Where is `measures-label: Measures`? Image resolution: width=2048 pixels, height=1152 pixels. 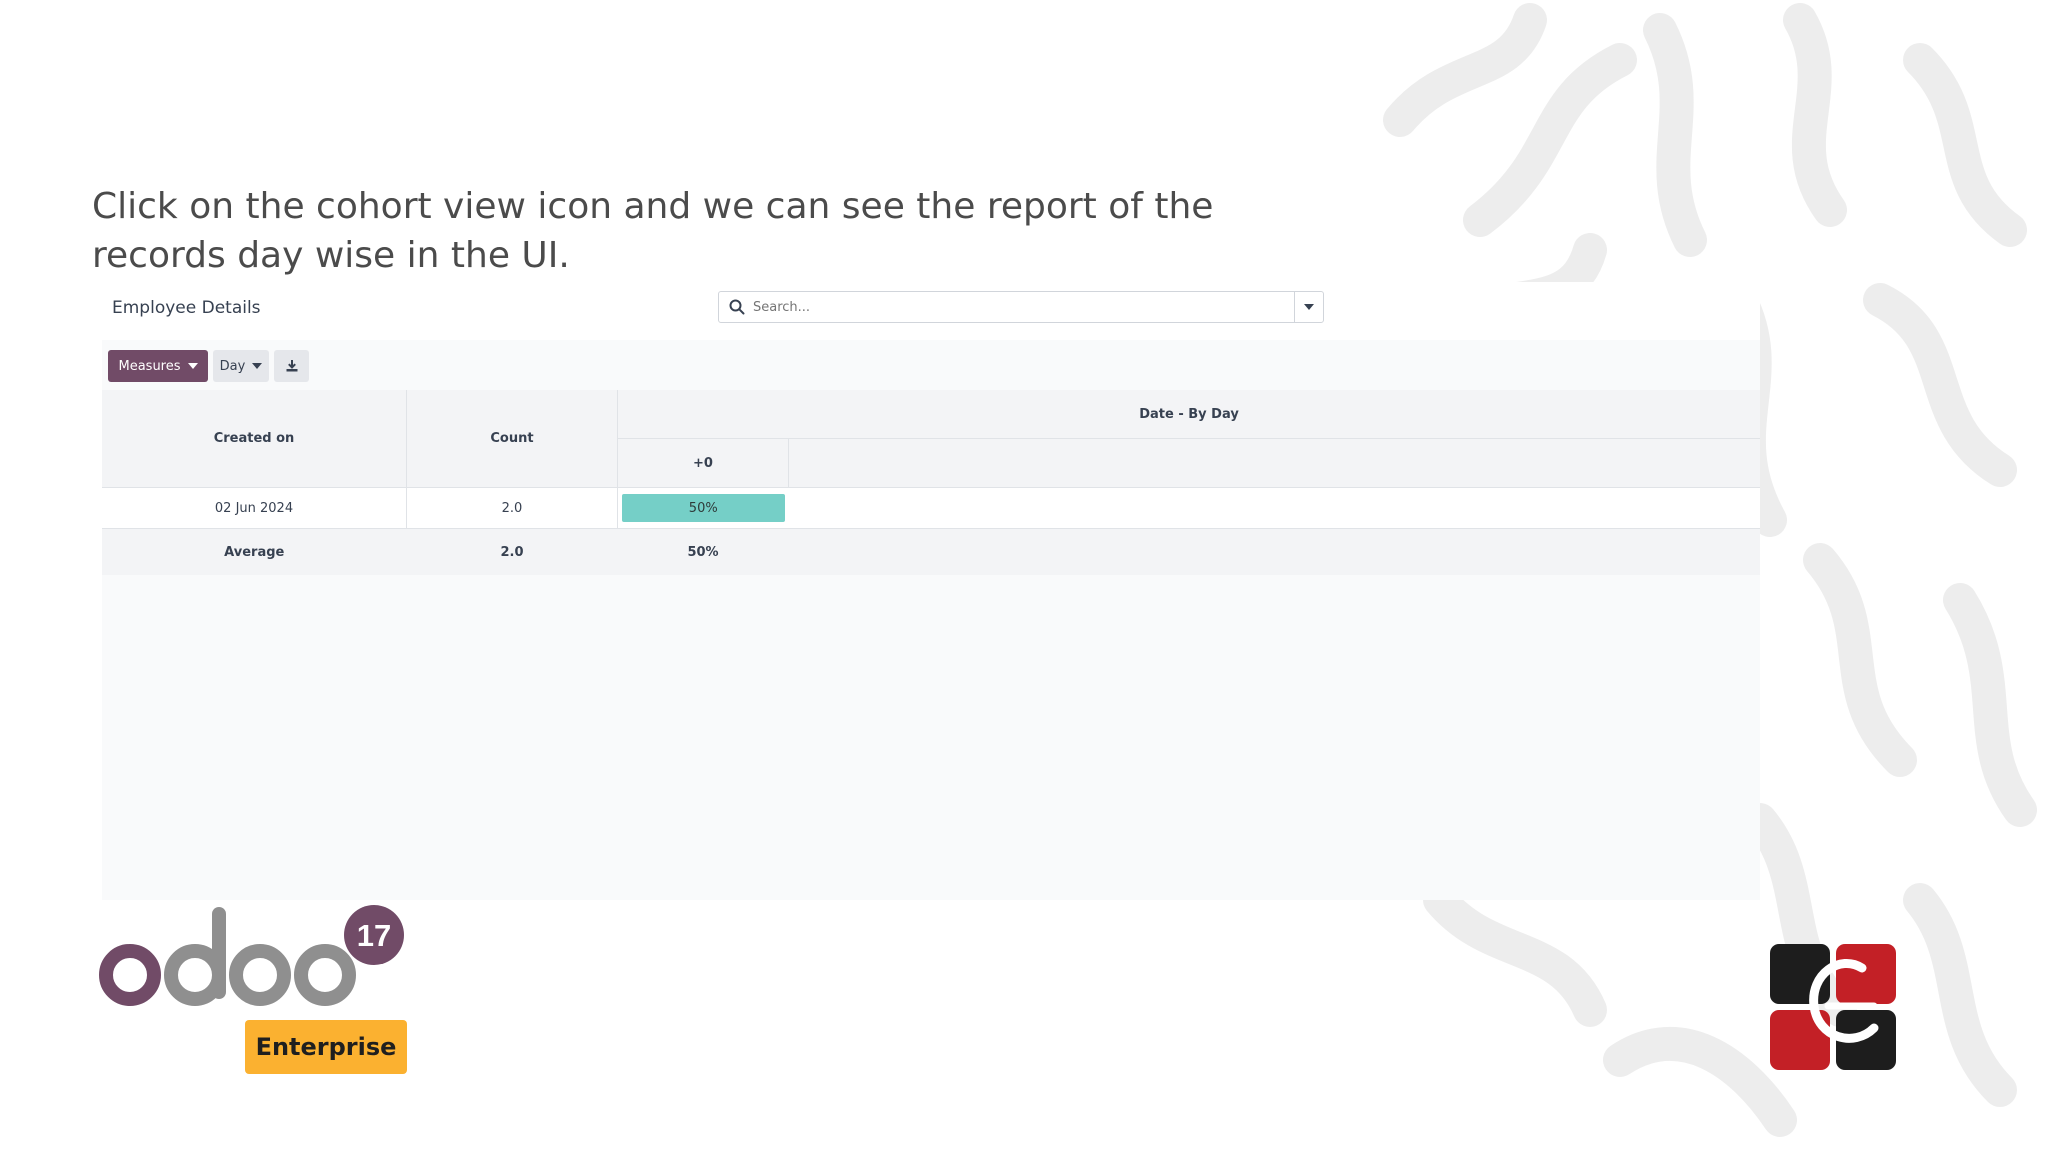 measures-label: Measures is located at coordinates (149, 366).